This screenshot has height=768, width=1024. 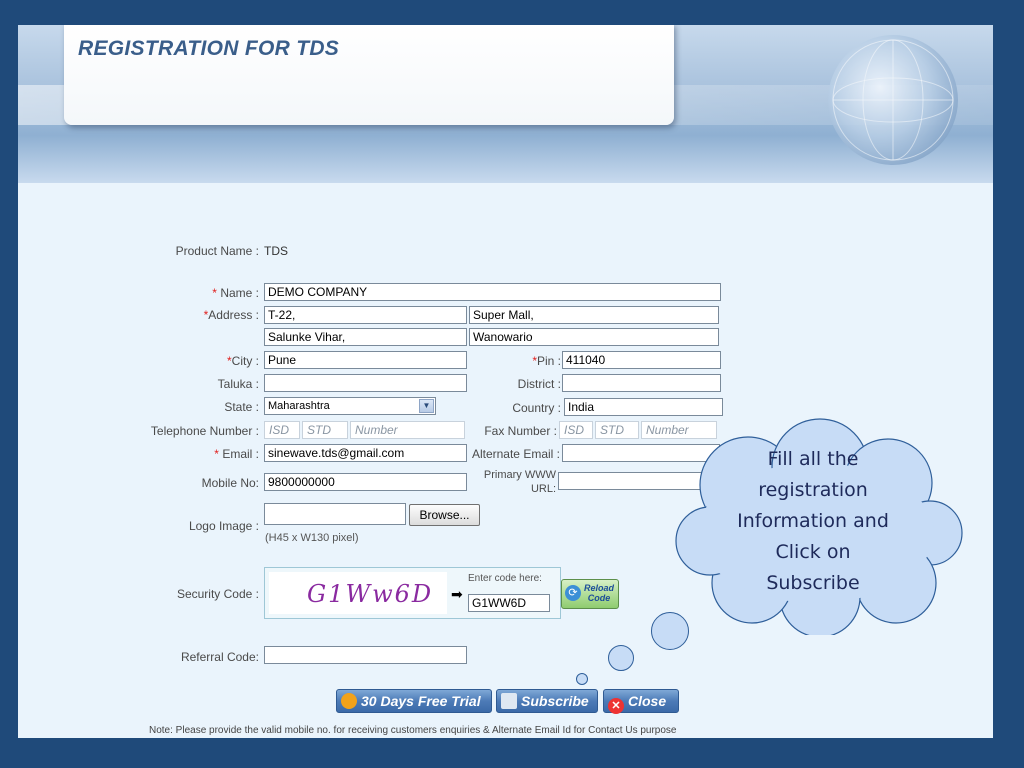 What do you see at coordinates (365, 315) in the screenshot?
I see `address-line1-input: T-22,` at bounding box center [365, 315].